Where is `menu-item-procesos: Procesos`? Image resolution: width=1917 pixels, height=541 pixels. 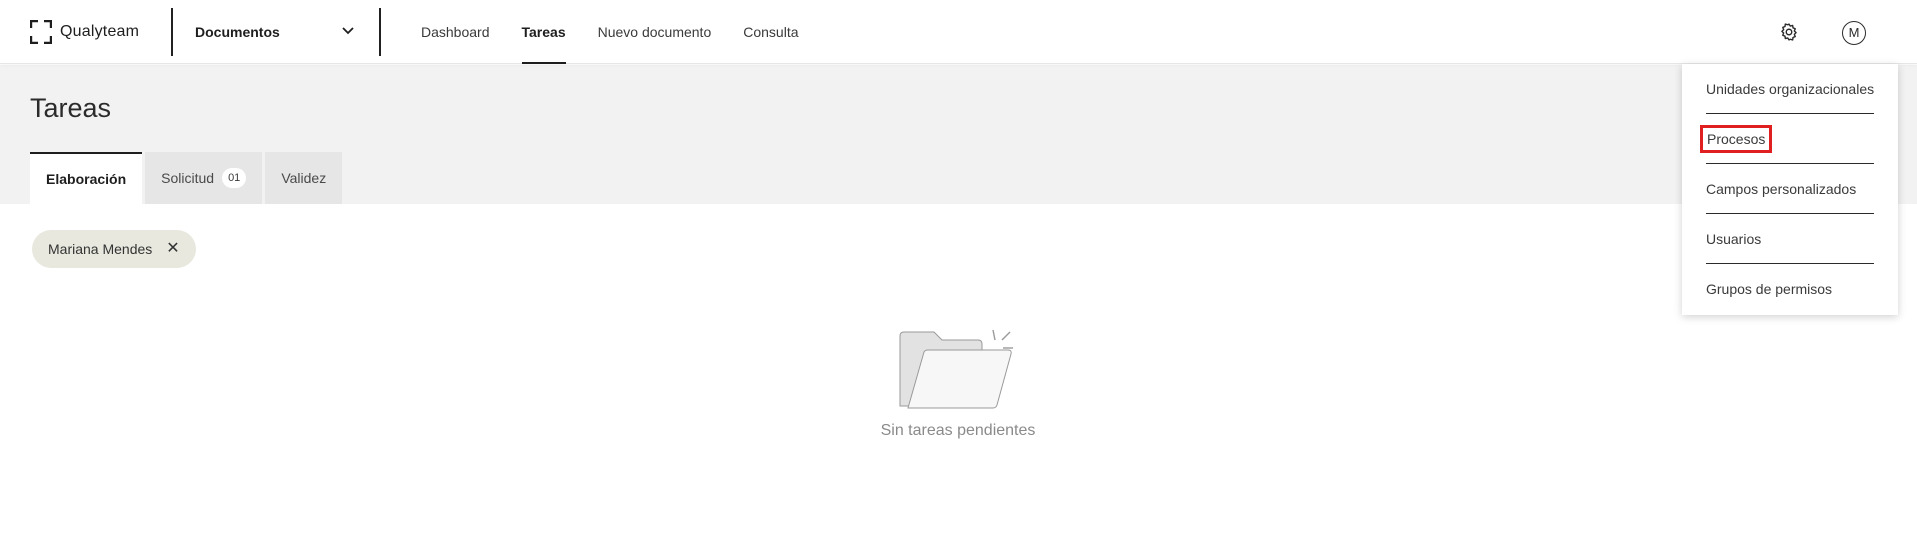 menu-item-procesos: Procesos is located at coordinates (1786, 139).